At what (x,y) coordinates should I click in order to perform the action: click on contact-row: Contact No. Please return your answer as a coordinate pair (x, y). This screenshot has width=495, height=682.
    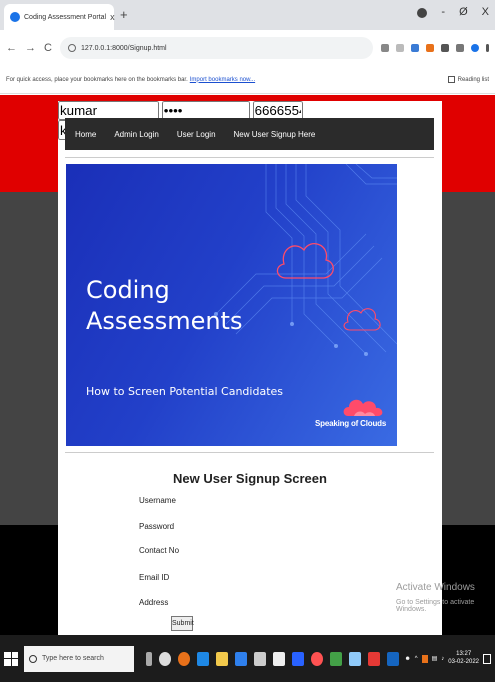
    Looking at the image, I should click on (159, 550).